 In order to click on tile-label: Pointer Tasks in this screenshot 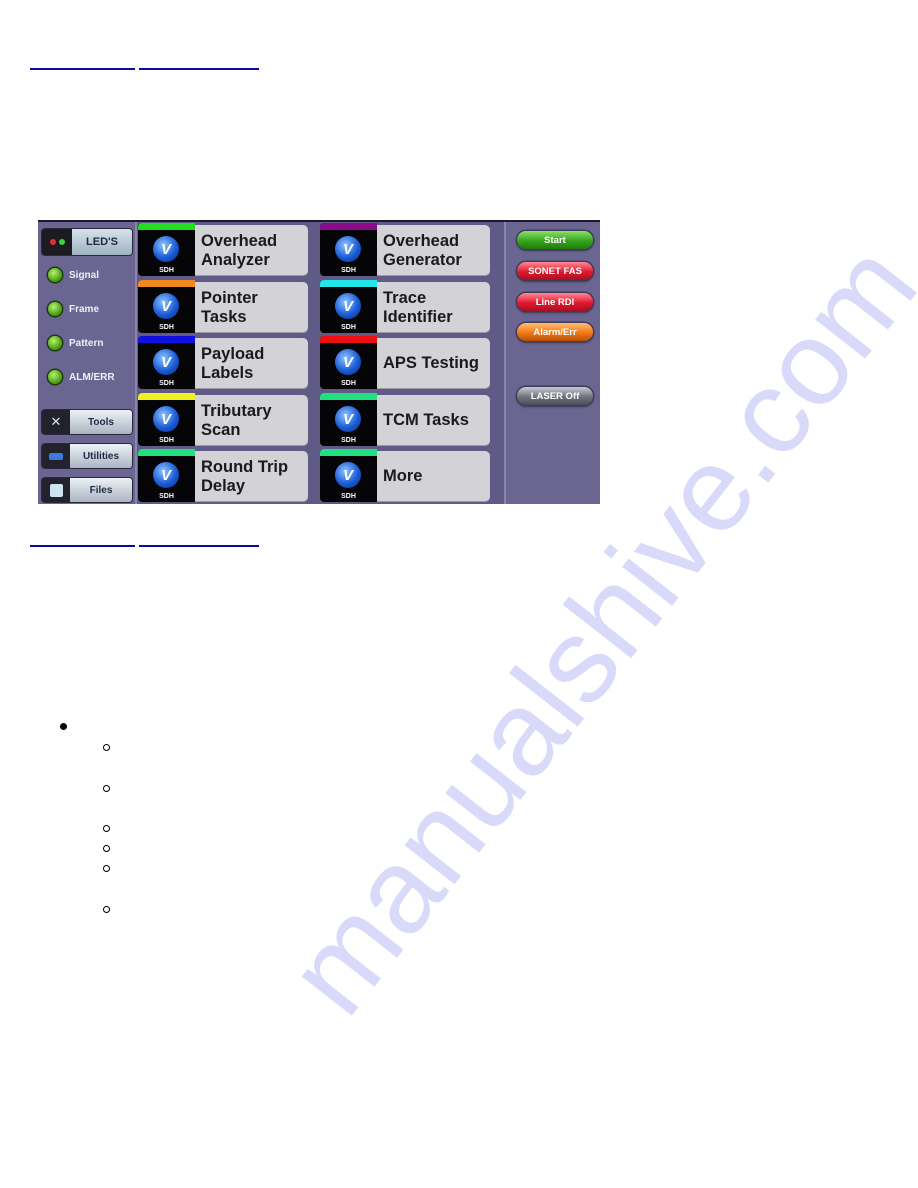, I will do `click(229, 307)`.